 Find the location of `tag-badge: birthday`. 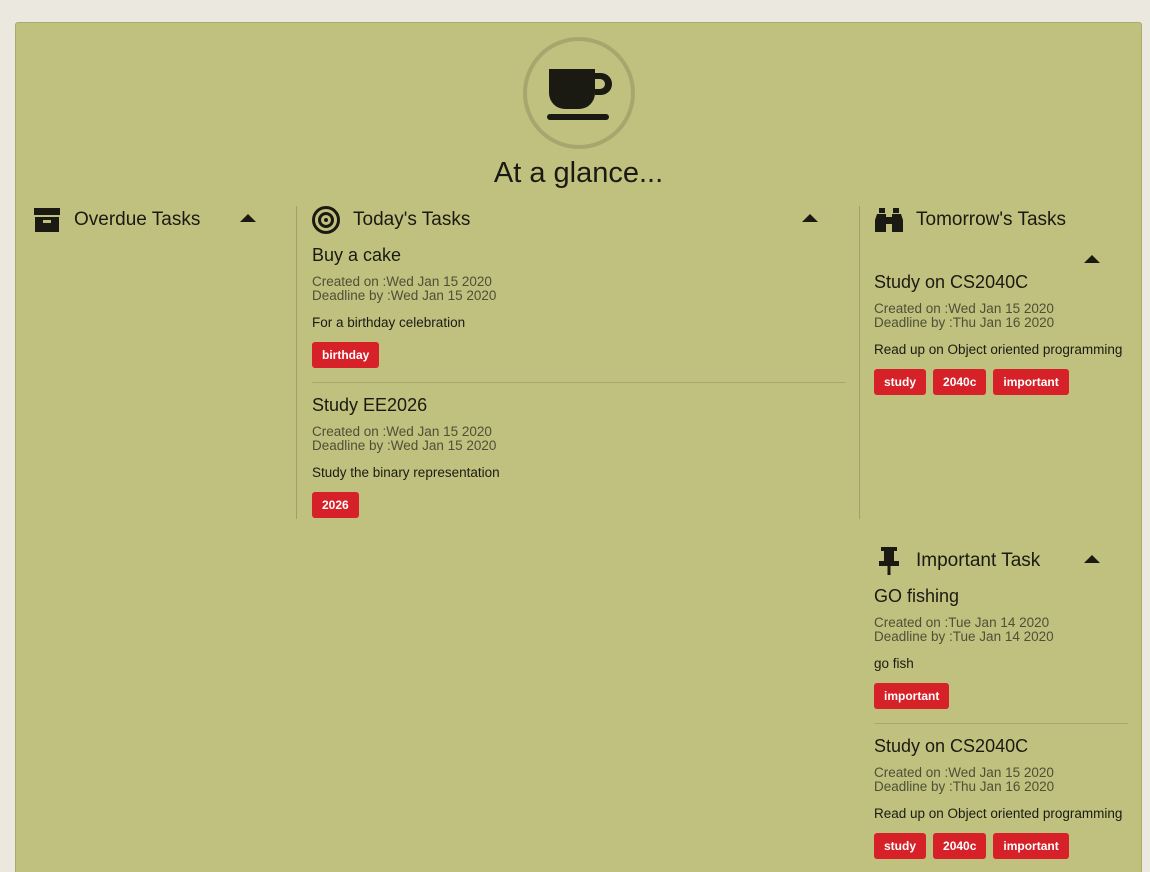

tag-badge: birthday is located at coordinates (346, 355).